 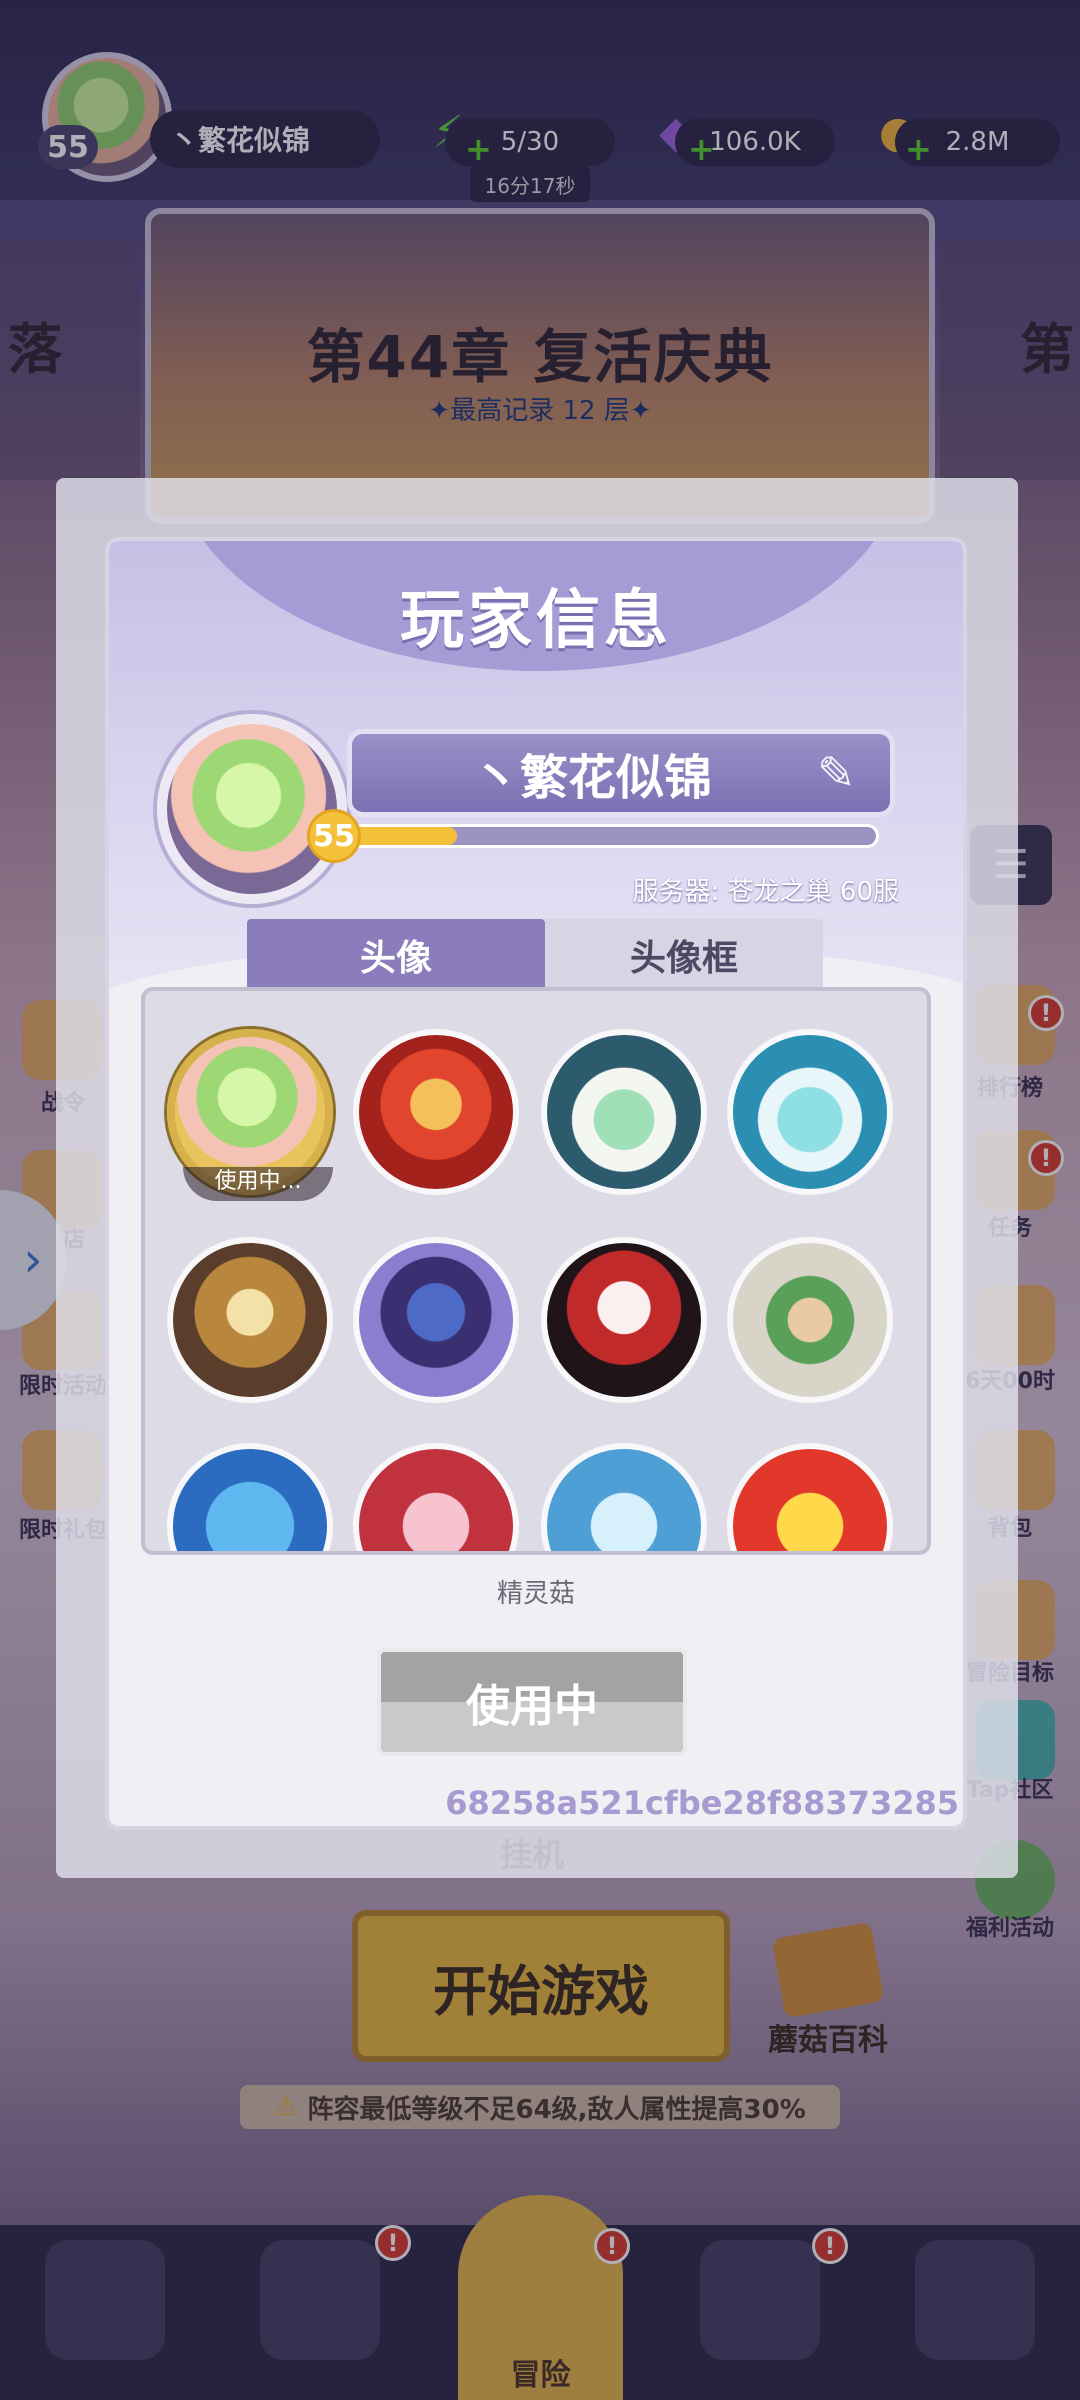 I want to click on profile-name-bar: 丶繁花似锦, so click(x=621, y=773).